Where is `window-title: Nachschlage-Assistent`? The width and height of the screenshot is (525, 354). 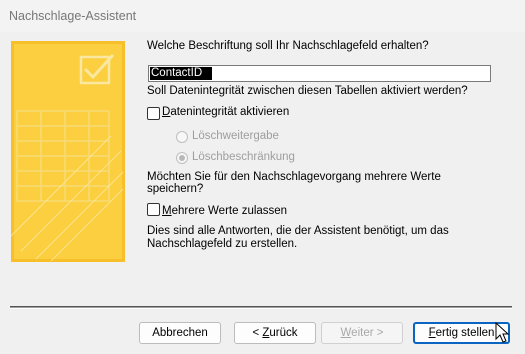
window-title: Nachschlage-Assistent is located at coordinates (73, 16).